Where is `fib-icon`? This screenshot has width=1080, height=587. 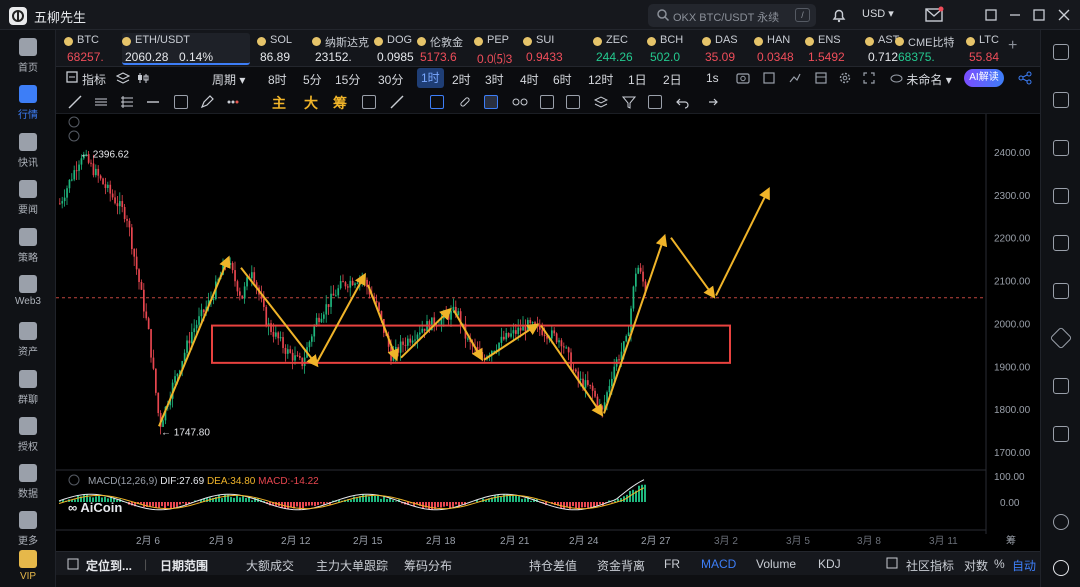
fib-icon is located at coordinates (127, 102).